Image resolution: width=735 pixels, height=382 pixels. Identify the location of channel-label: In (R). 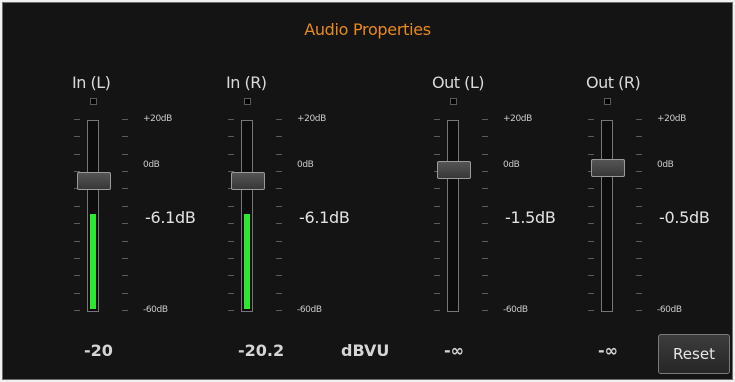
(246, 82).